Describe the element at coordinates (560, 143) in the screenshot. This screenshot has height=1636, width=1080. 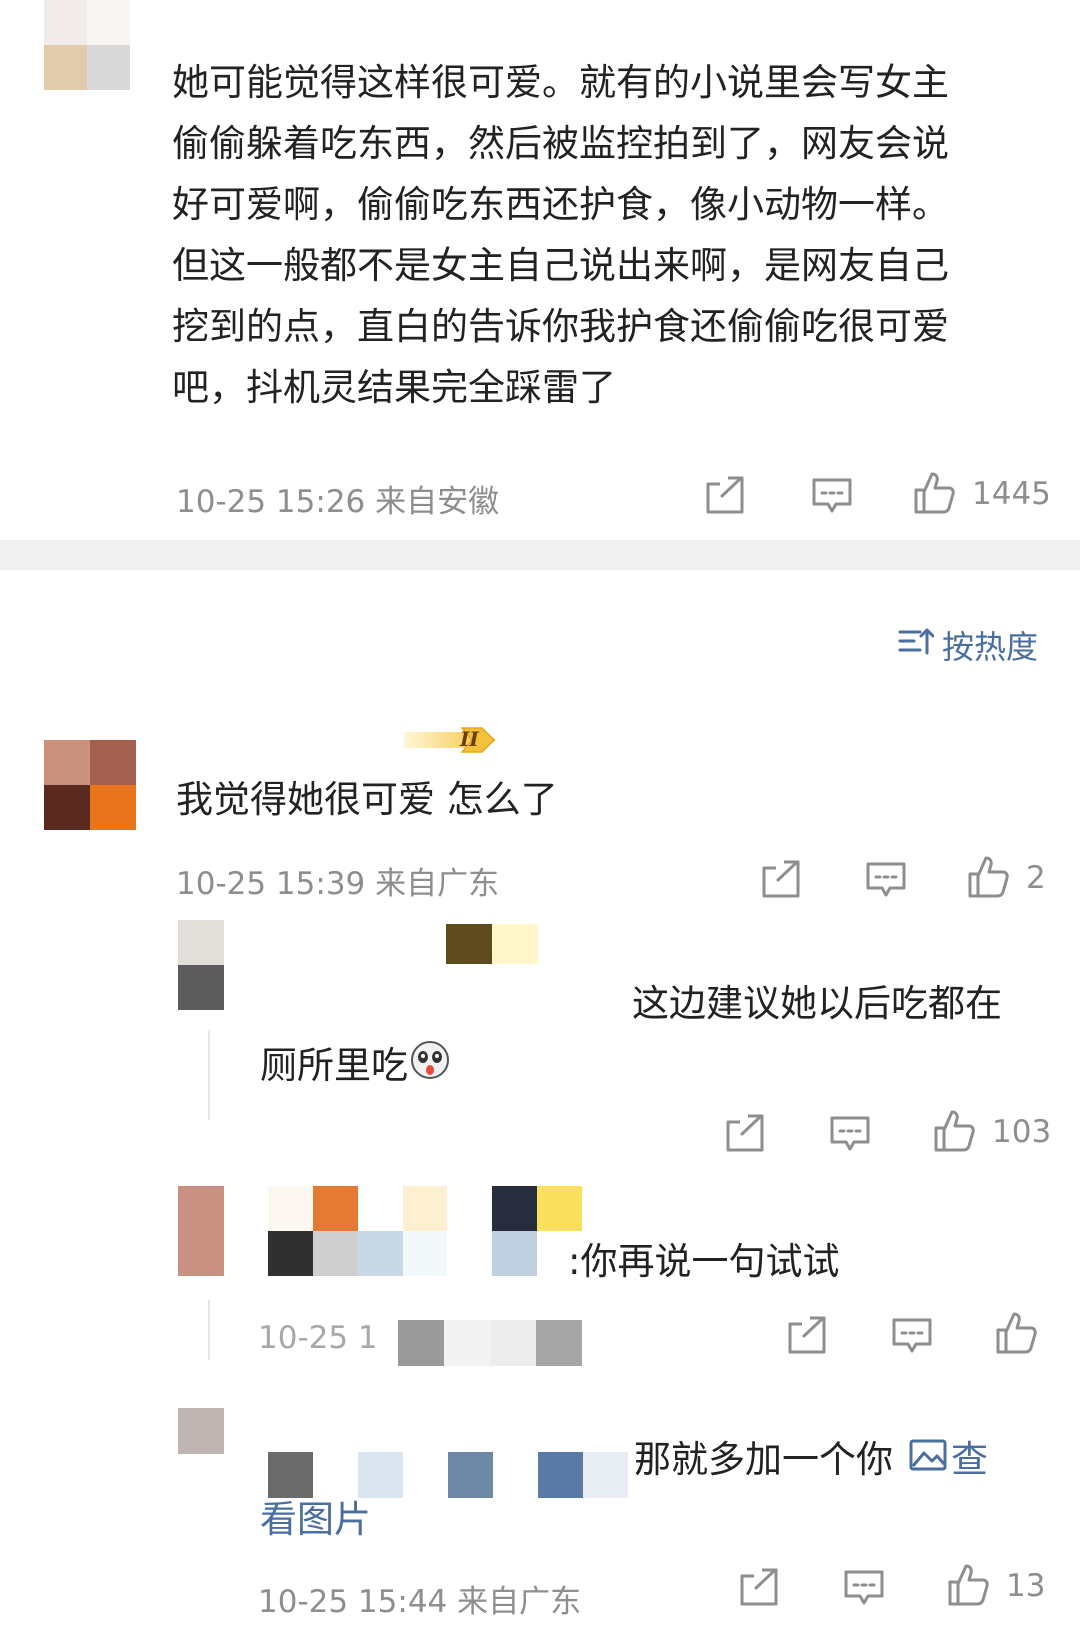
I see `top-comment-line: 偷偷躲着吃东西，然后被监控拍到了，网友会说` at that location.